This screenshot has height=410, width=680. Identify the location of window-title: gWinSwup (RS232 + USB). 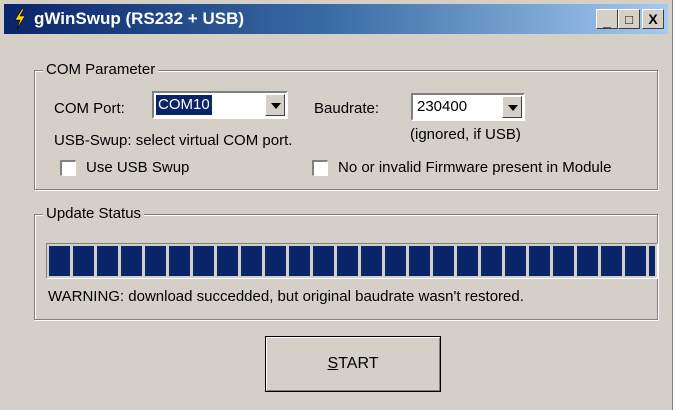
(139, 18).